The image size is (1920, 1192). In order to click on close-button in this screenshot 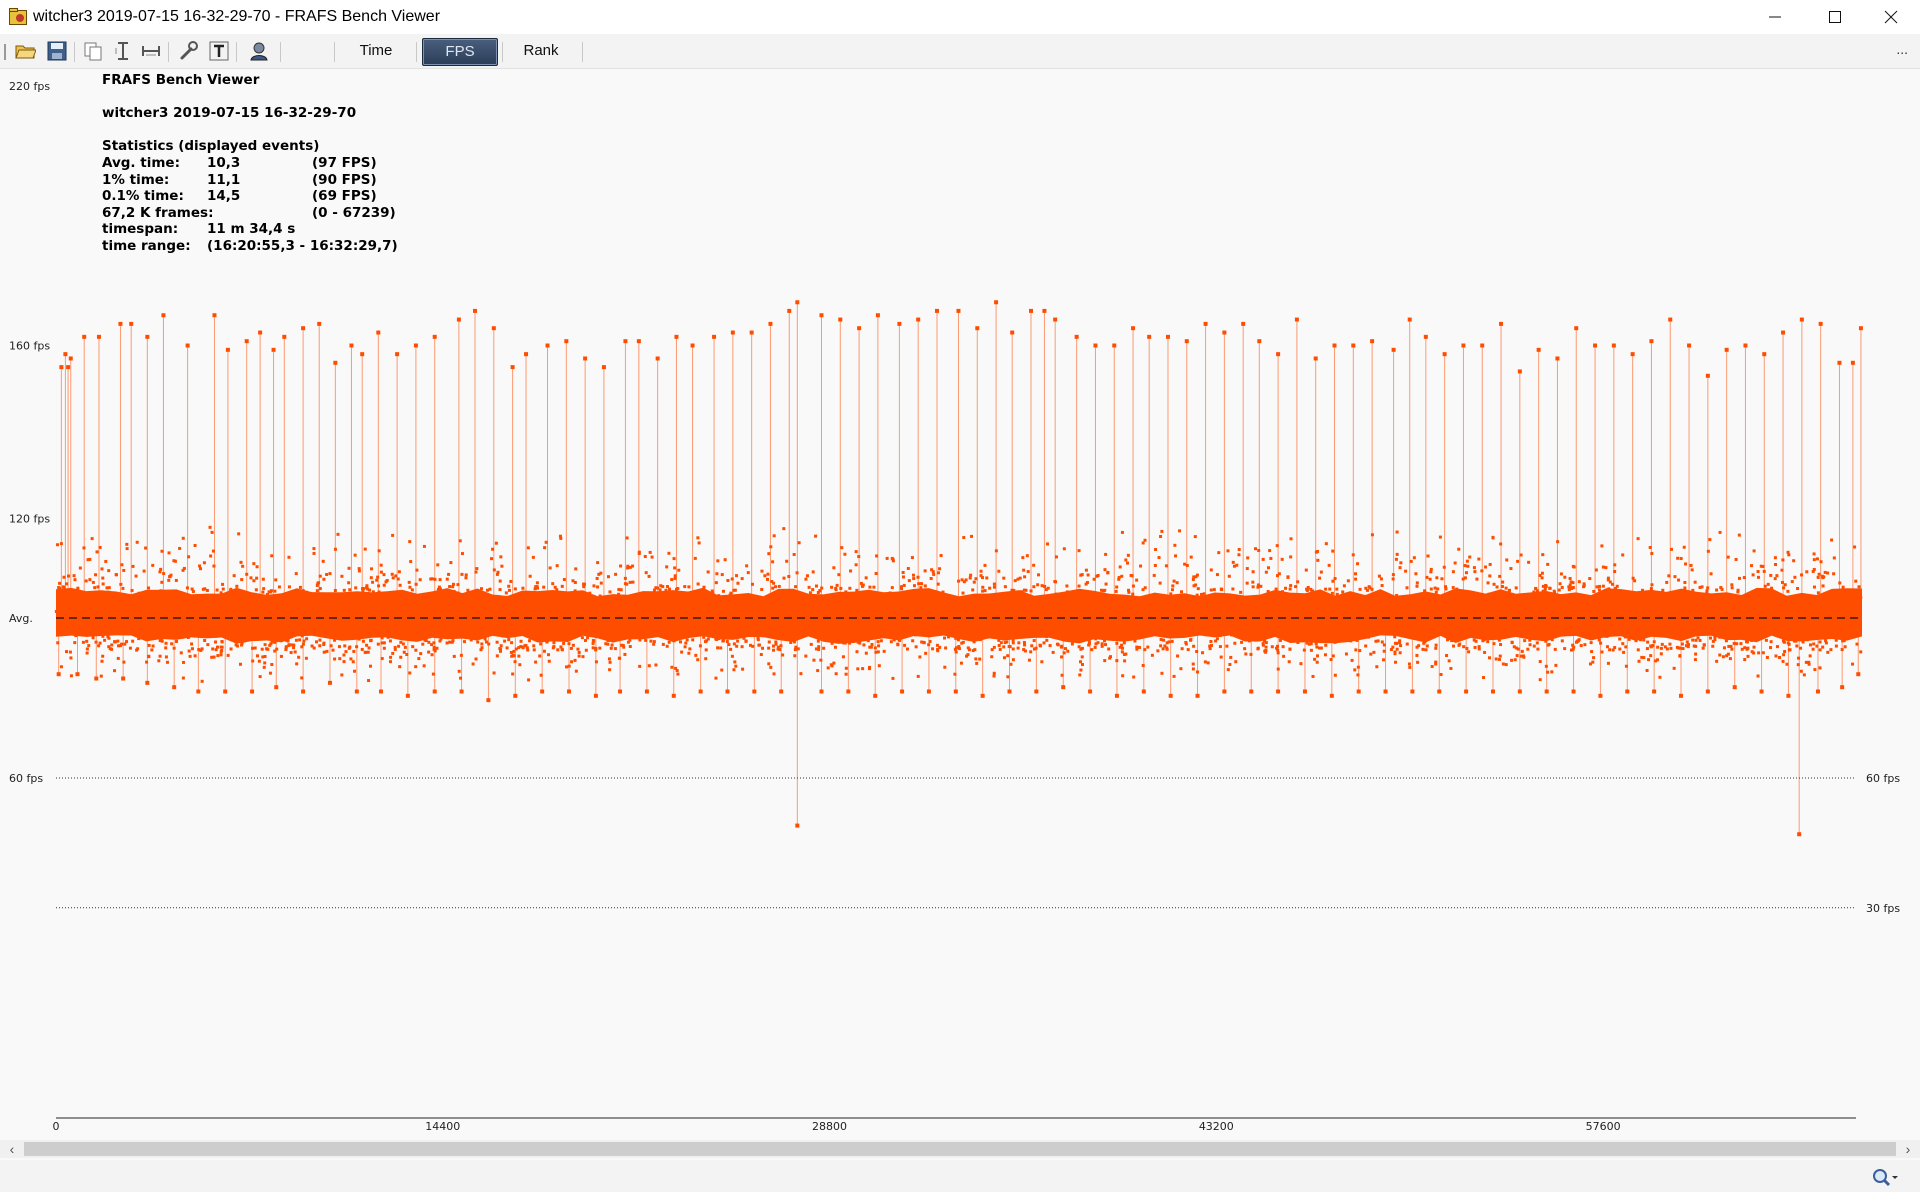, I will do `click(1891, 17)`.